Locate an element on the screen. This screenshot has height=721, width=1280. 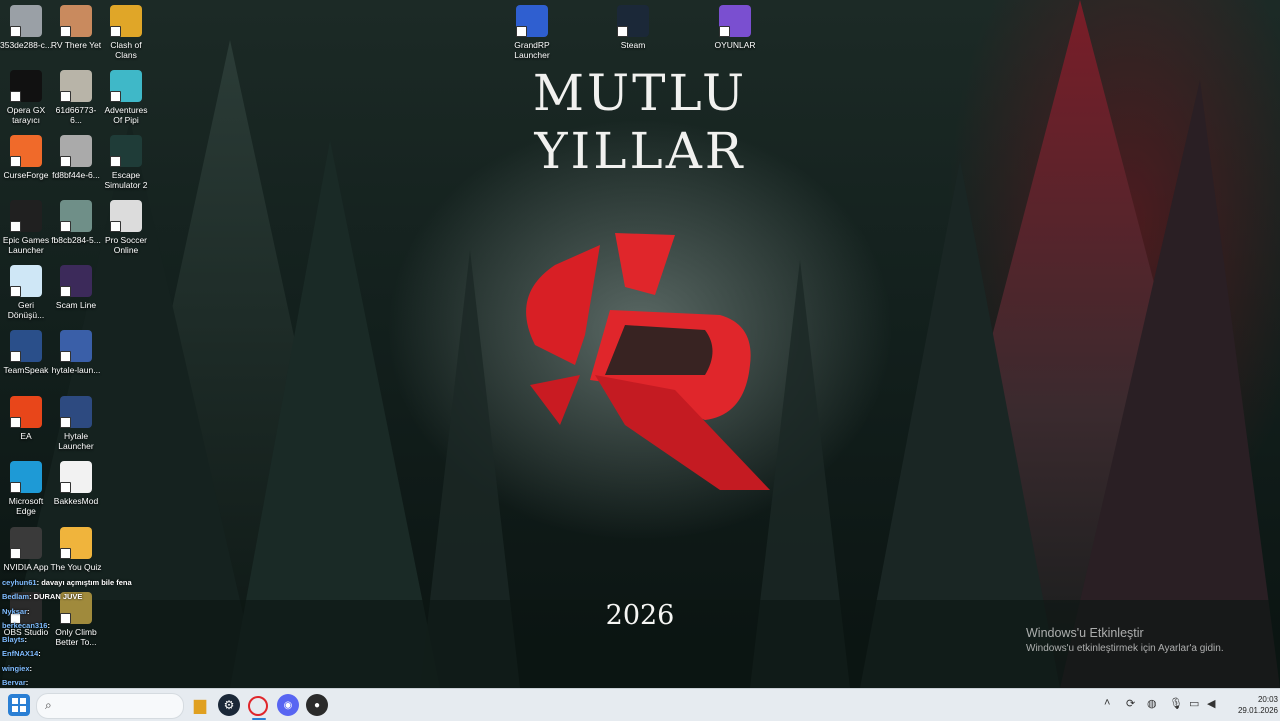
chevron-up-icon: ˄ is located at coordinates (1107, 703).